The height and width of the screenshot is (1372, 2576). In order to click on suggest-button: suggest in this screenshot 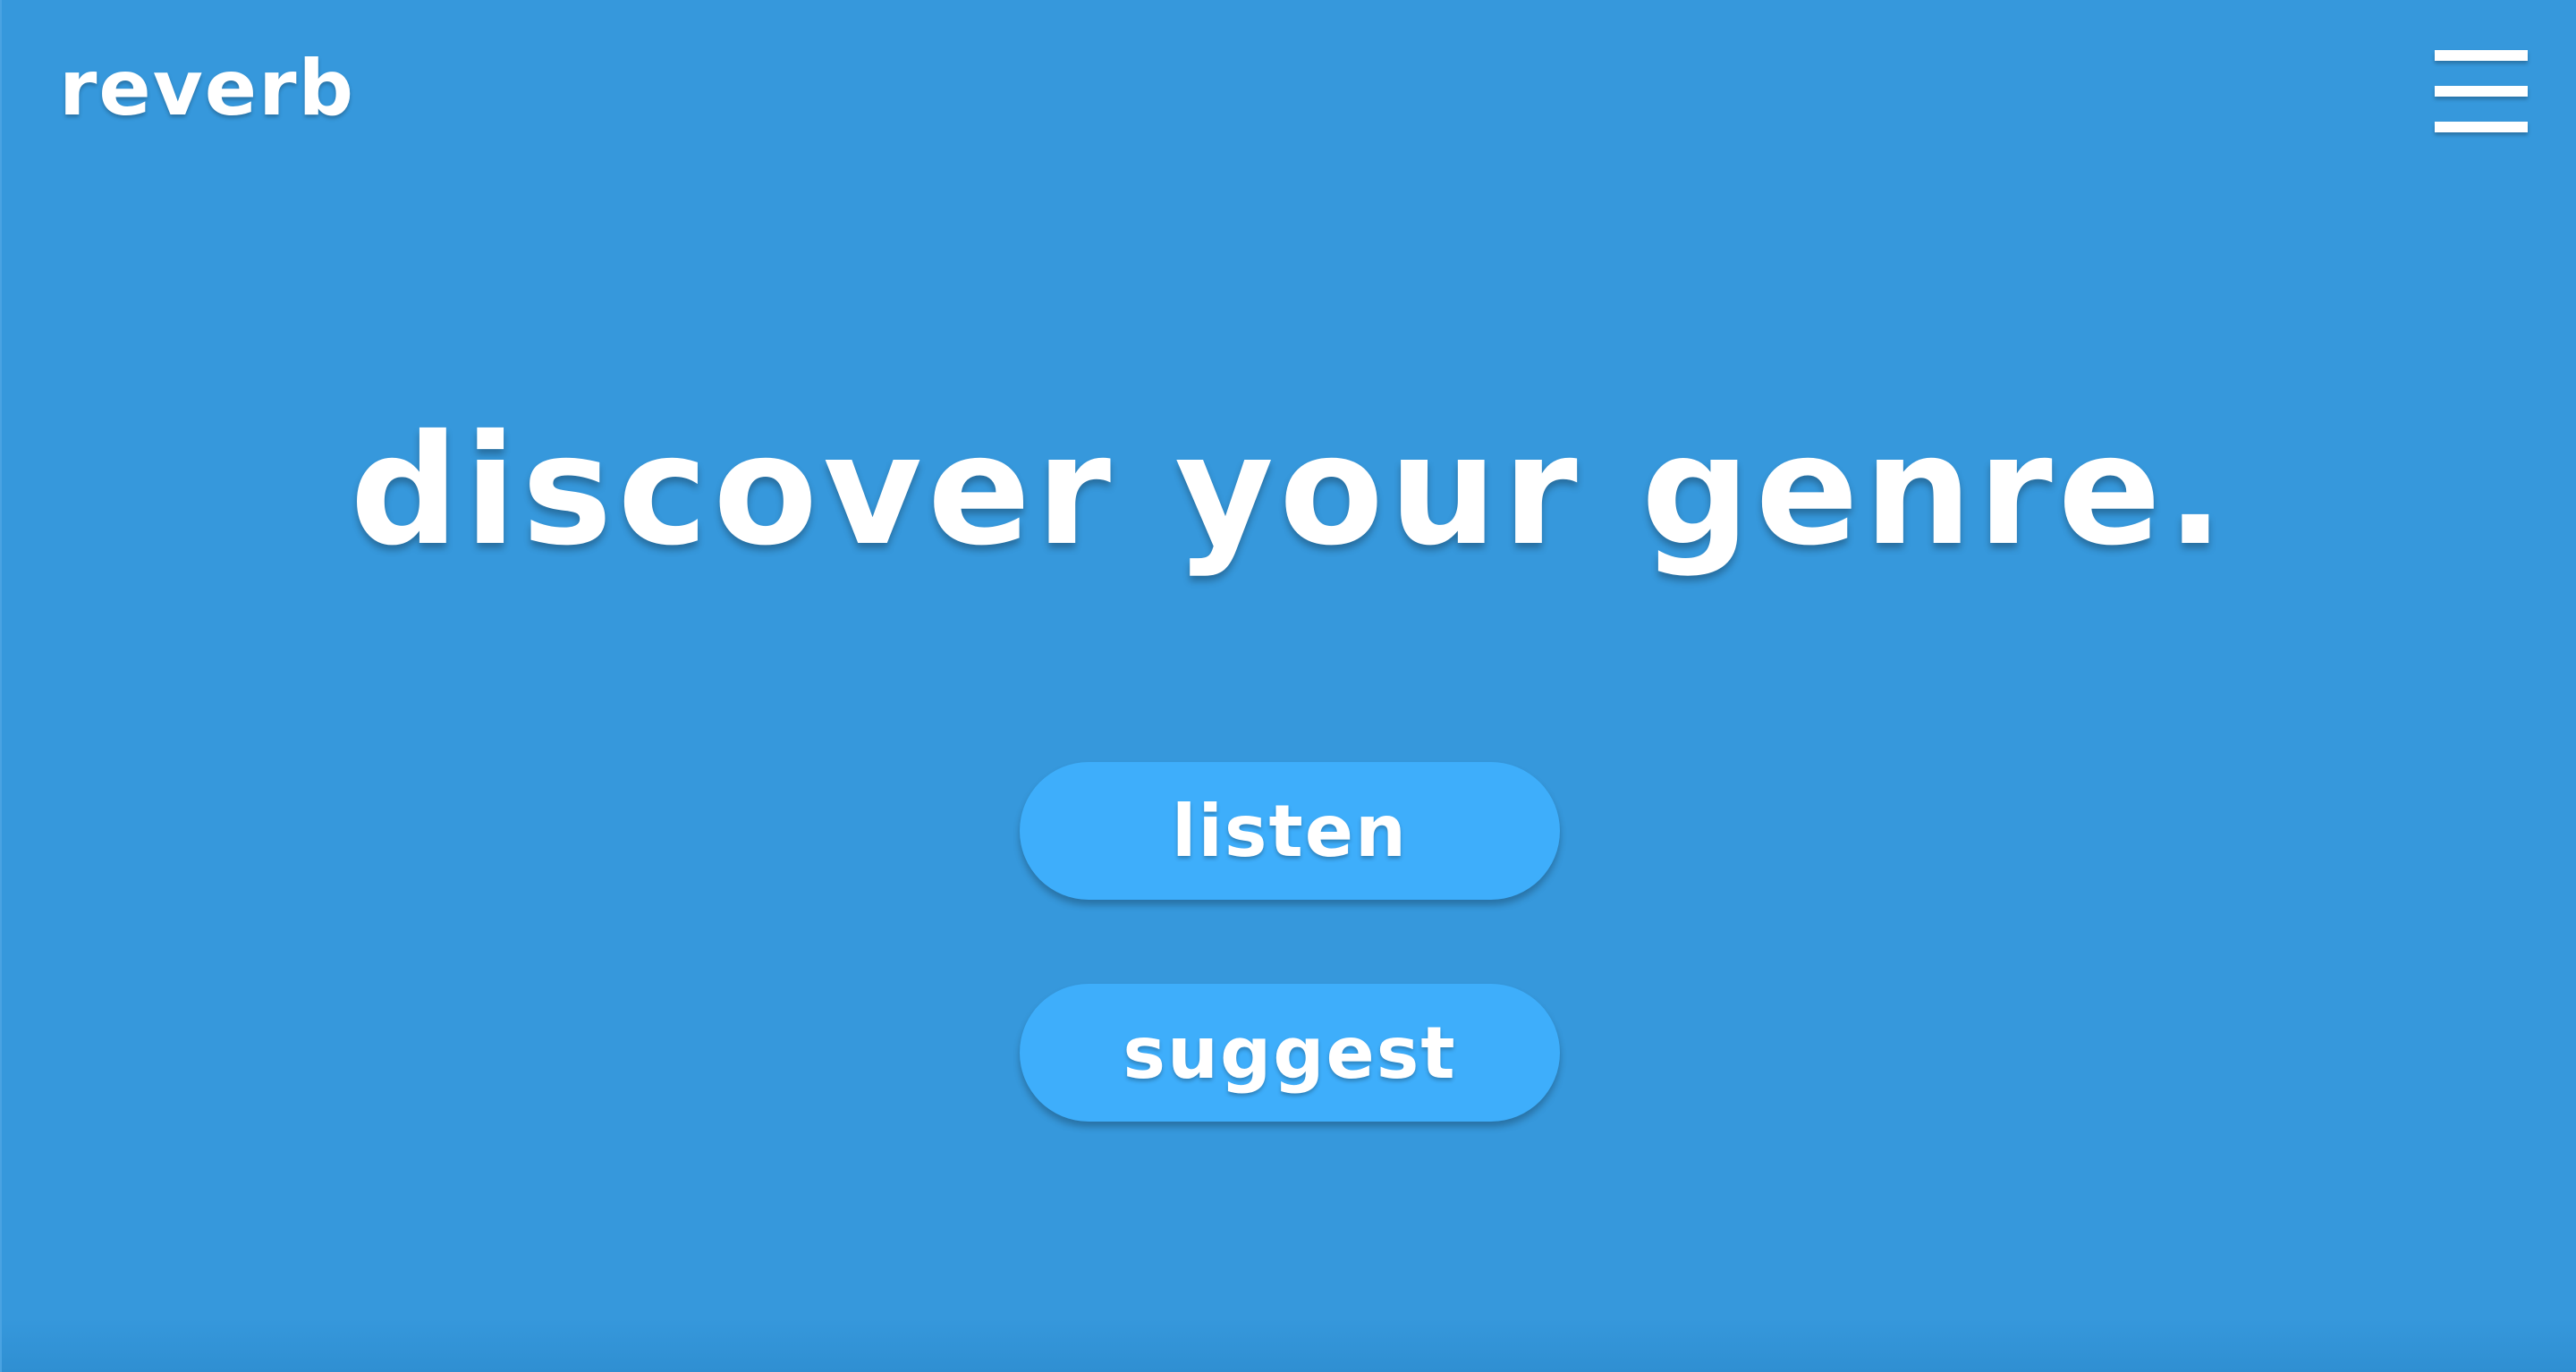, I will do `click(1290, 1053)`.